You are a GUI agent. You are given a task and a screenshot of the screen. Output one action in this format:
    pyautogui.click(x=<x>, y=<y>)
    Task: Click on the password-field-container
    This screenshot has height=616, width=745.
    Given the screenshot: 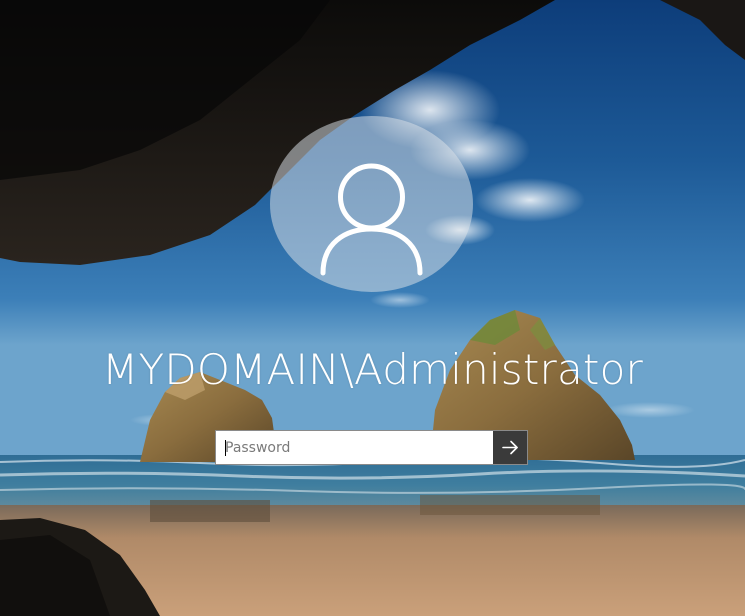 What is the action you would take?
    pyautogui.click(x=371, y=447)
    